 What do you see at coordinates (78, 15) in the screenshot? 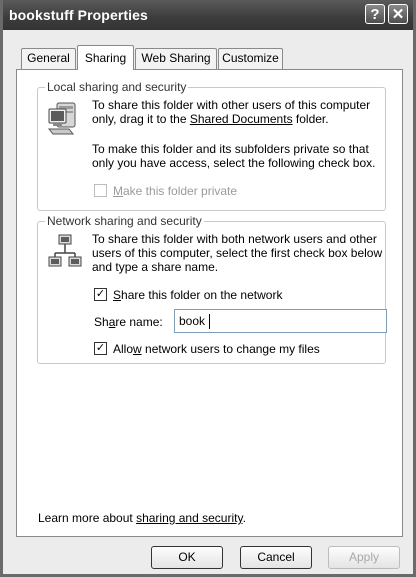
I see `window-title: bookstuff Properties` at bounding box center [78, 15].